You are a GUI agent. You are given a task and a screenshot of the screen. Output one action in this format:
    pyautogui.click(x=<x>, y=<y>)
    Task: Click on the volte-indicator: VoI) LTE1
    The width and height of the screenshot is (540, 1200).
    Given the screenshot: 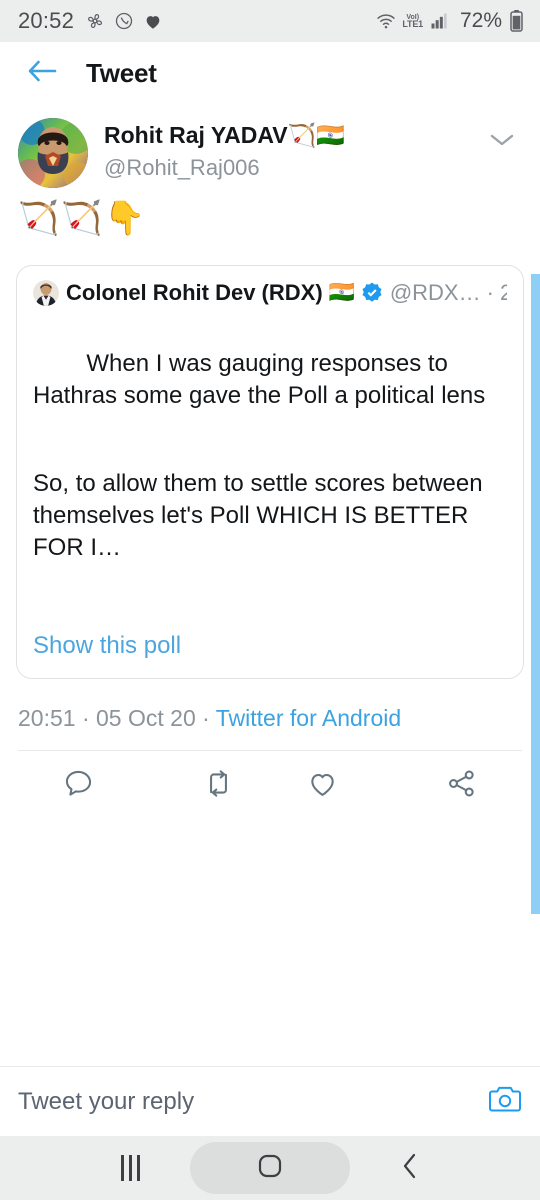 What is the action you would take?
    pyautogui.click(x=412, y=21)
    